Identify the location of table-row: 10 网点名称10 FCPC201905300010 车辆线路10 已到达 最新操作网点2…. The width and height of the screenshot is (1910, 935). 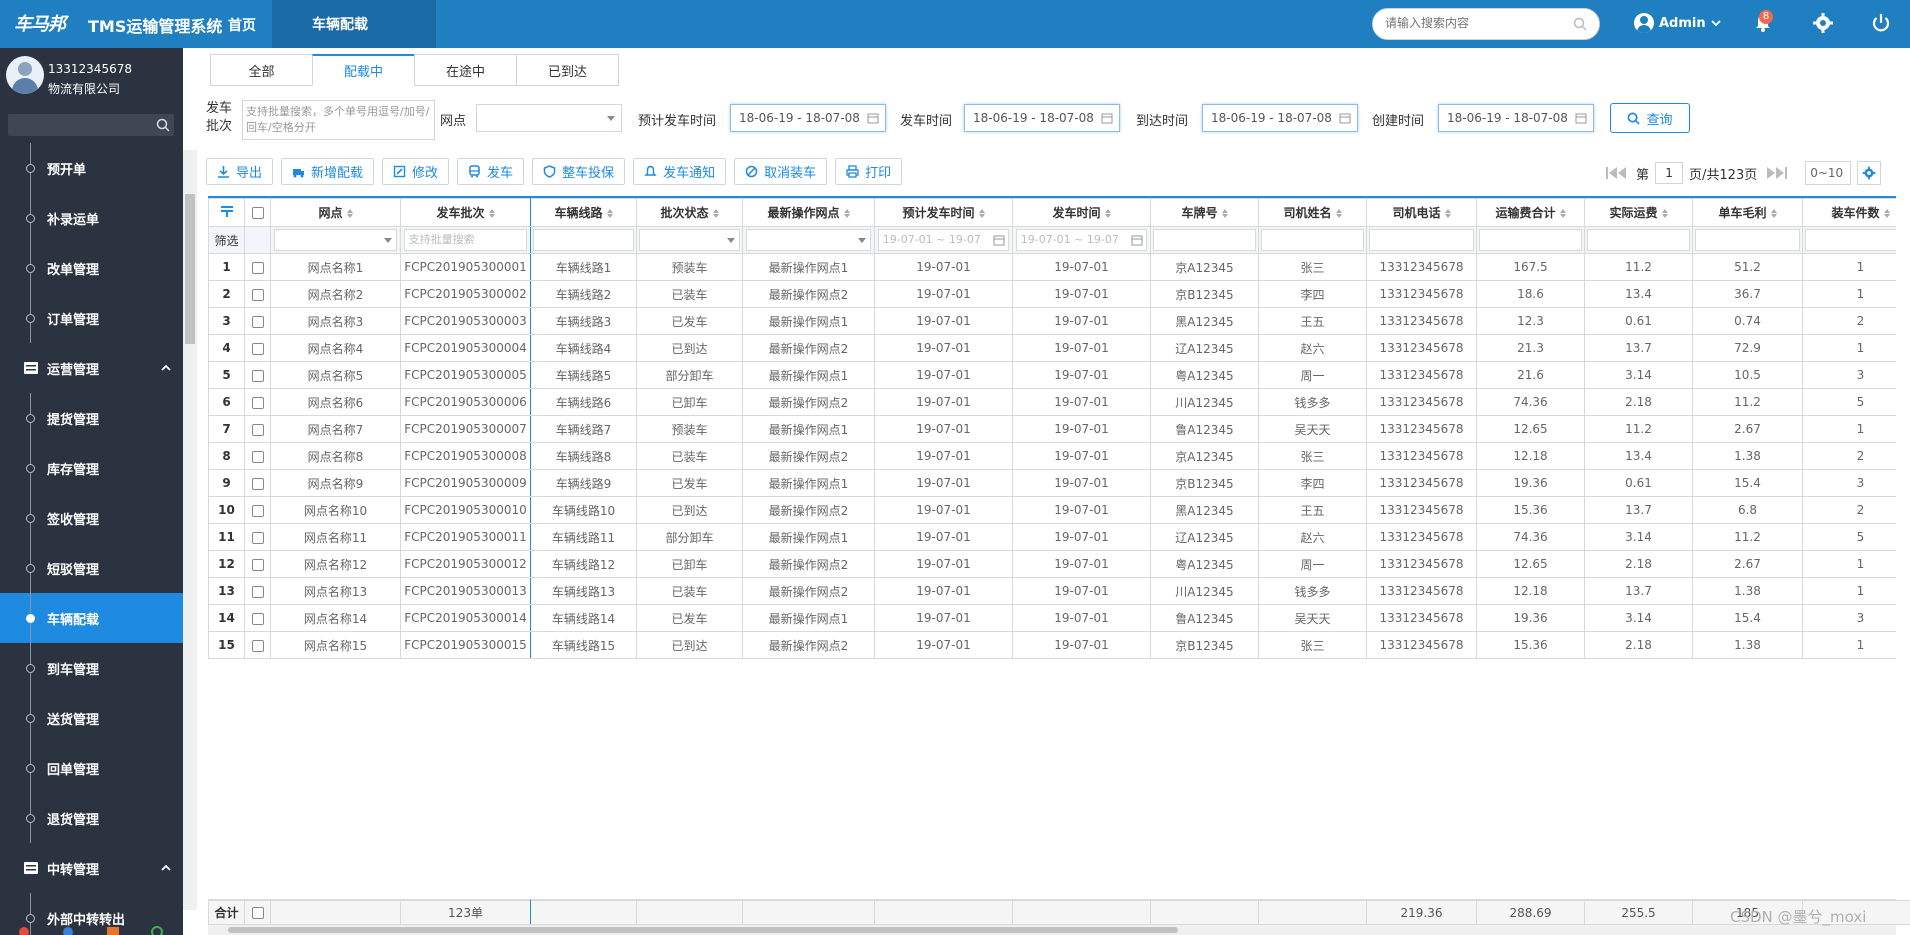
(1052, 510).